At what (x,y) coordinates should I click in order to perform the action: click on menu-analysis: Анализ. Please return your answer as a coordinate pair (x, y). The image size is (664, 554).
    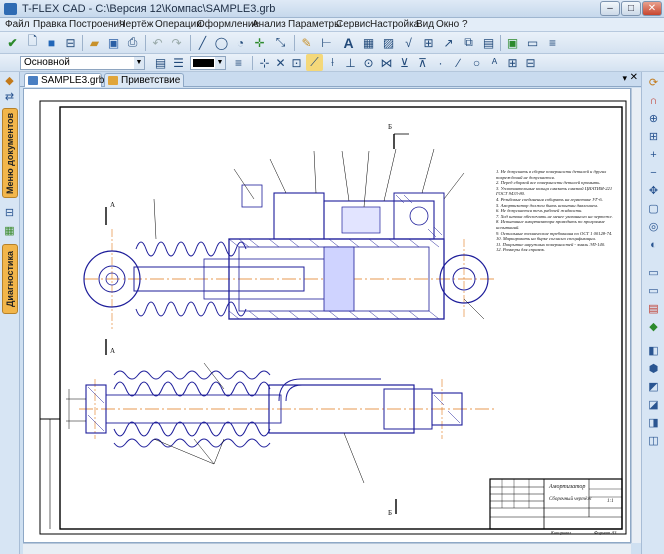
    Looking at the image, I should click on (269, 24).